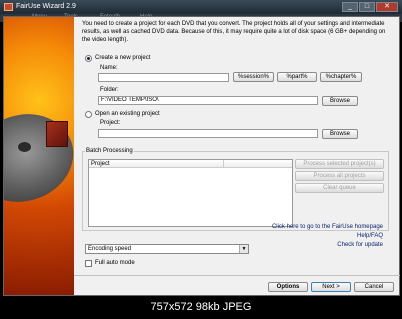  Describe the element at coordinates (387, 7) in the screenshot. I see `close-button: ✕` at that location.